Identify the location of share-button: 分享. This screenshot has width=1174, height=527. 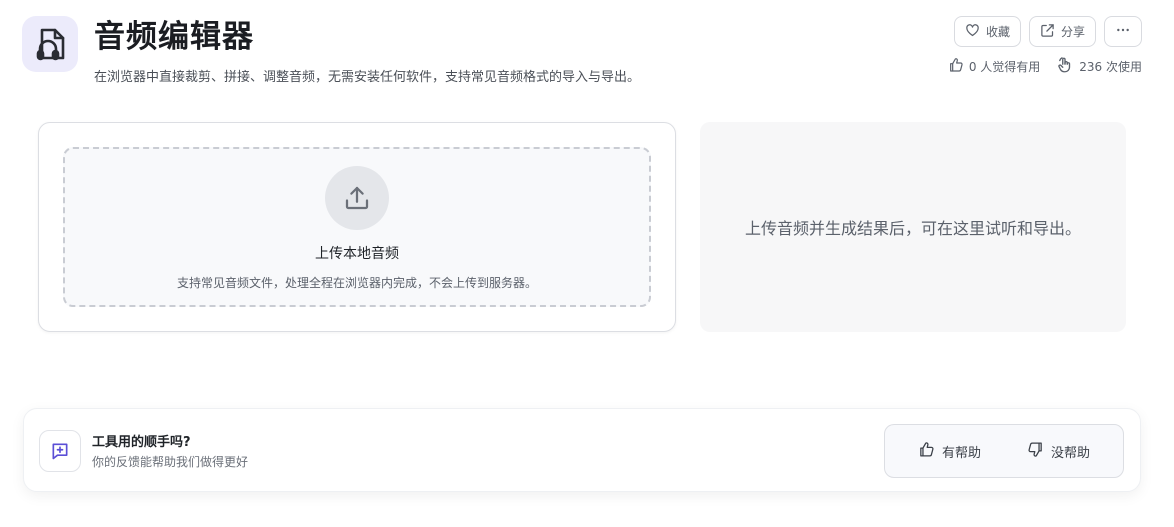
(1062, 31).